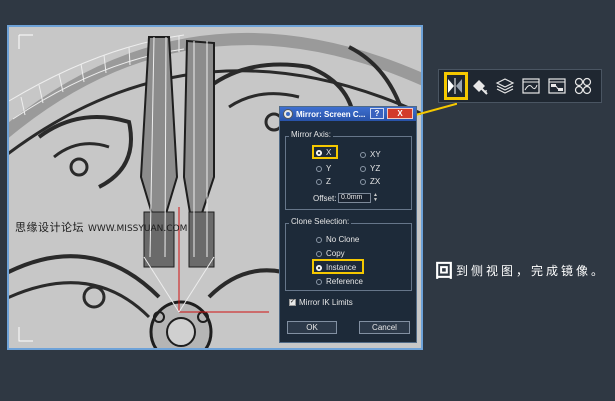 This screenshot has width=615, height=401. Describe the element at coordinates (377, 113) in the screenshot. I see `help-button: ?` at that location.